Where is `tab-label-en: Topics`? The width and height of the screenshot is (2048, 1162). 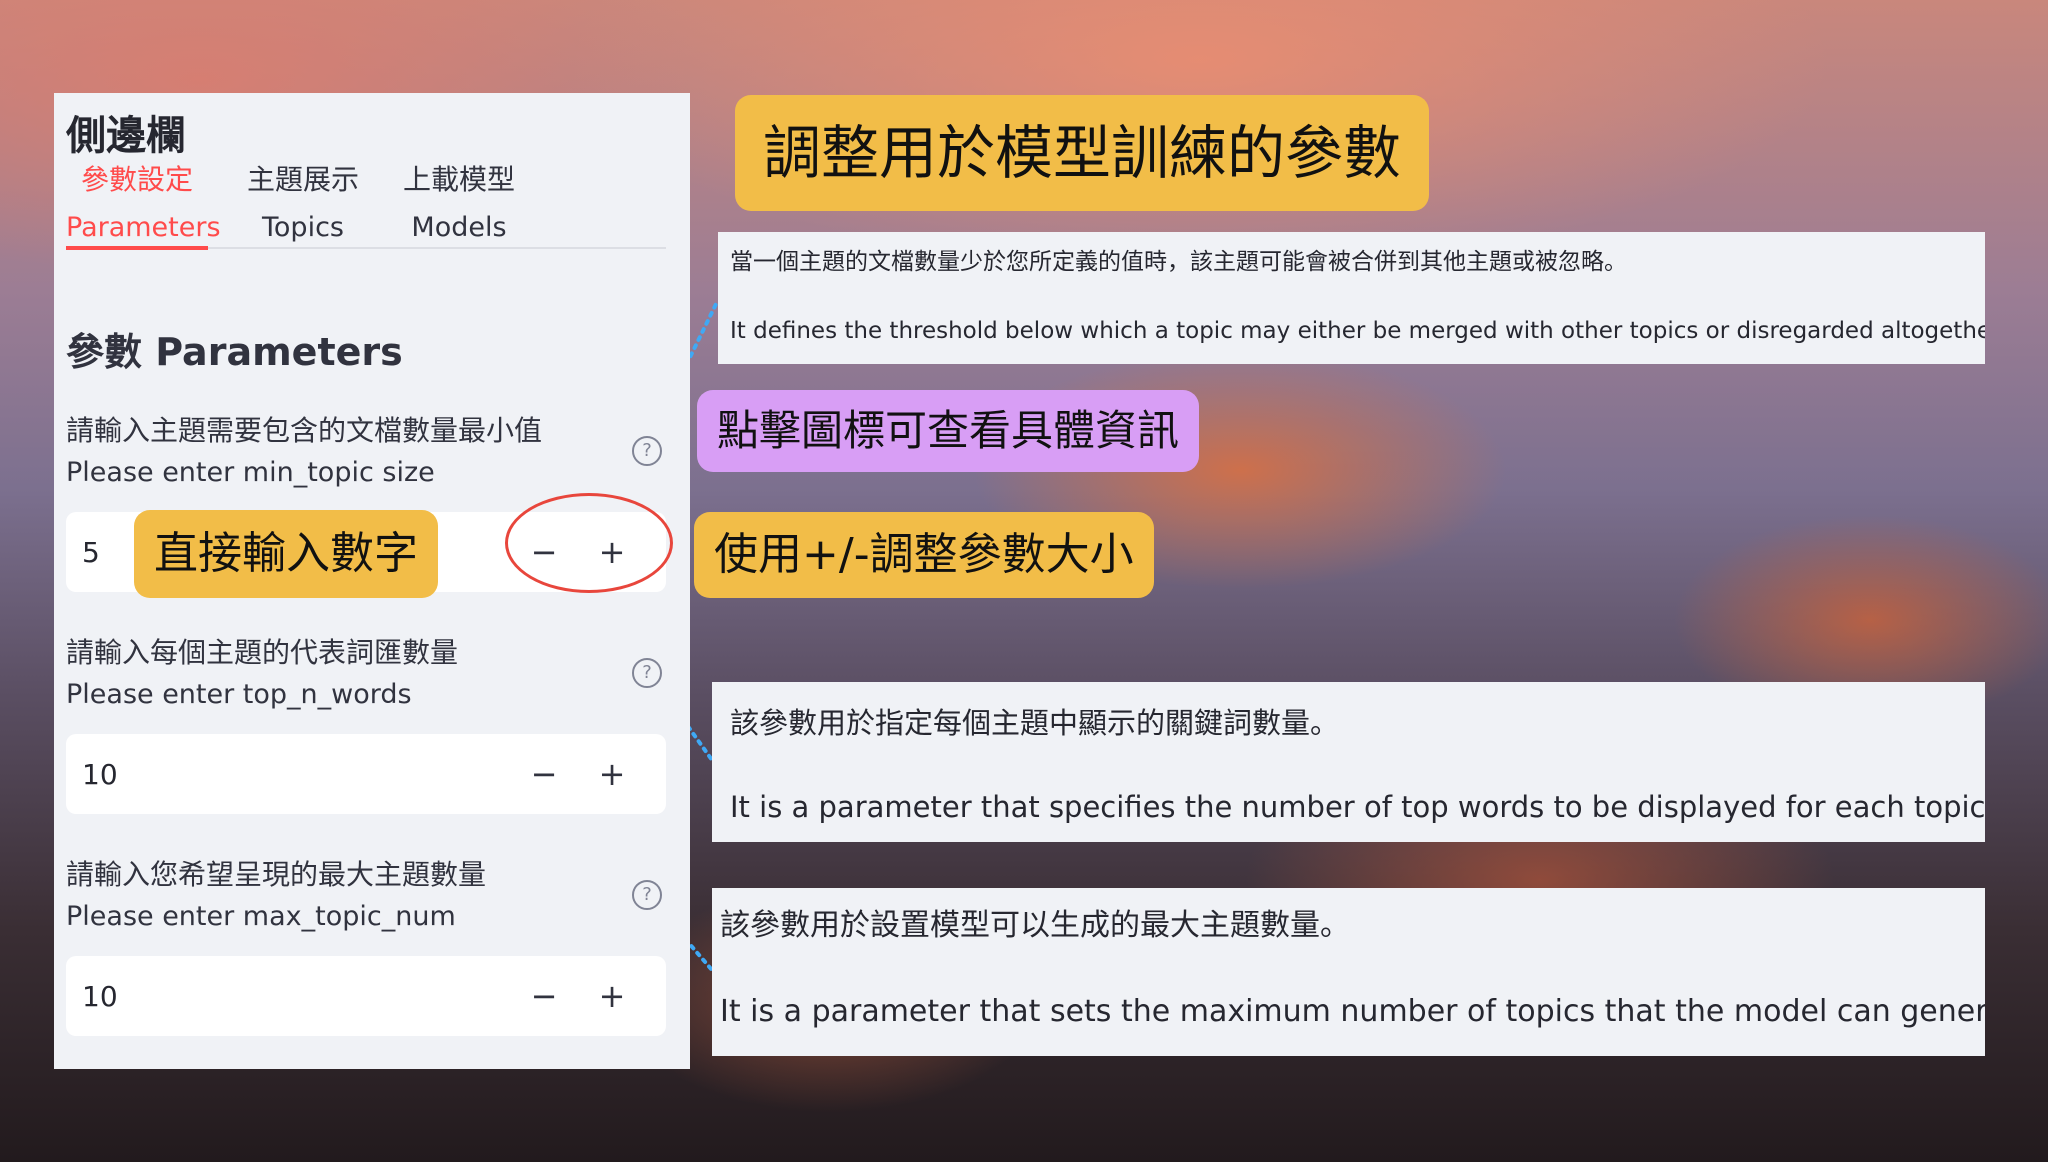 tab-label-en: Topics is located at coordinates (303, 227).